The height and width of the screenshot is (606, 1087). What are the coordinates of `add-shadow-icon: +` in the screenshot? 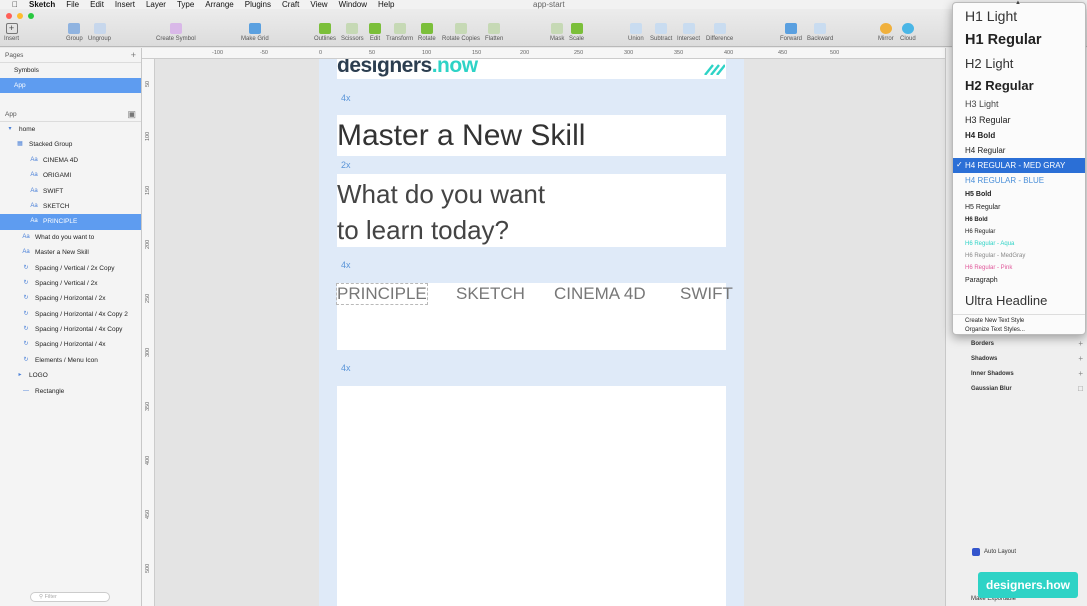 It's located at (1080, 358).